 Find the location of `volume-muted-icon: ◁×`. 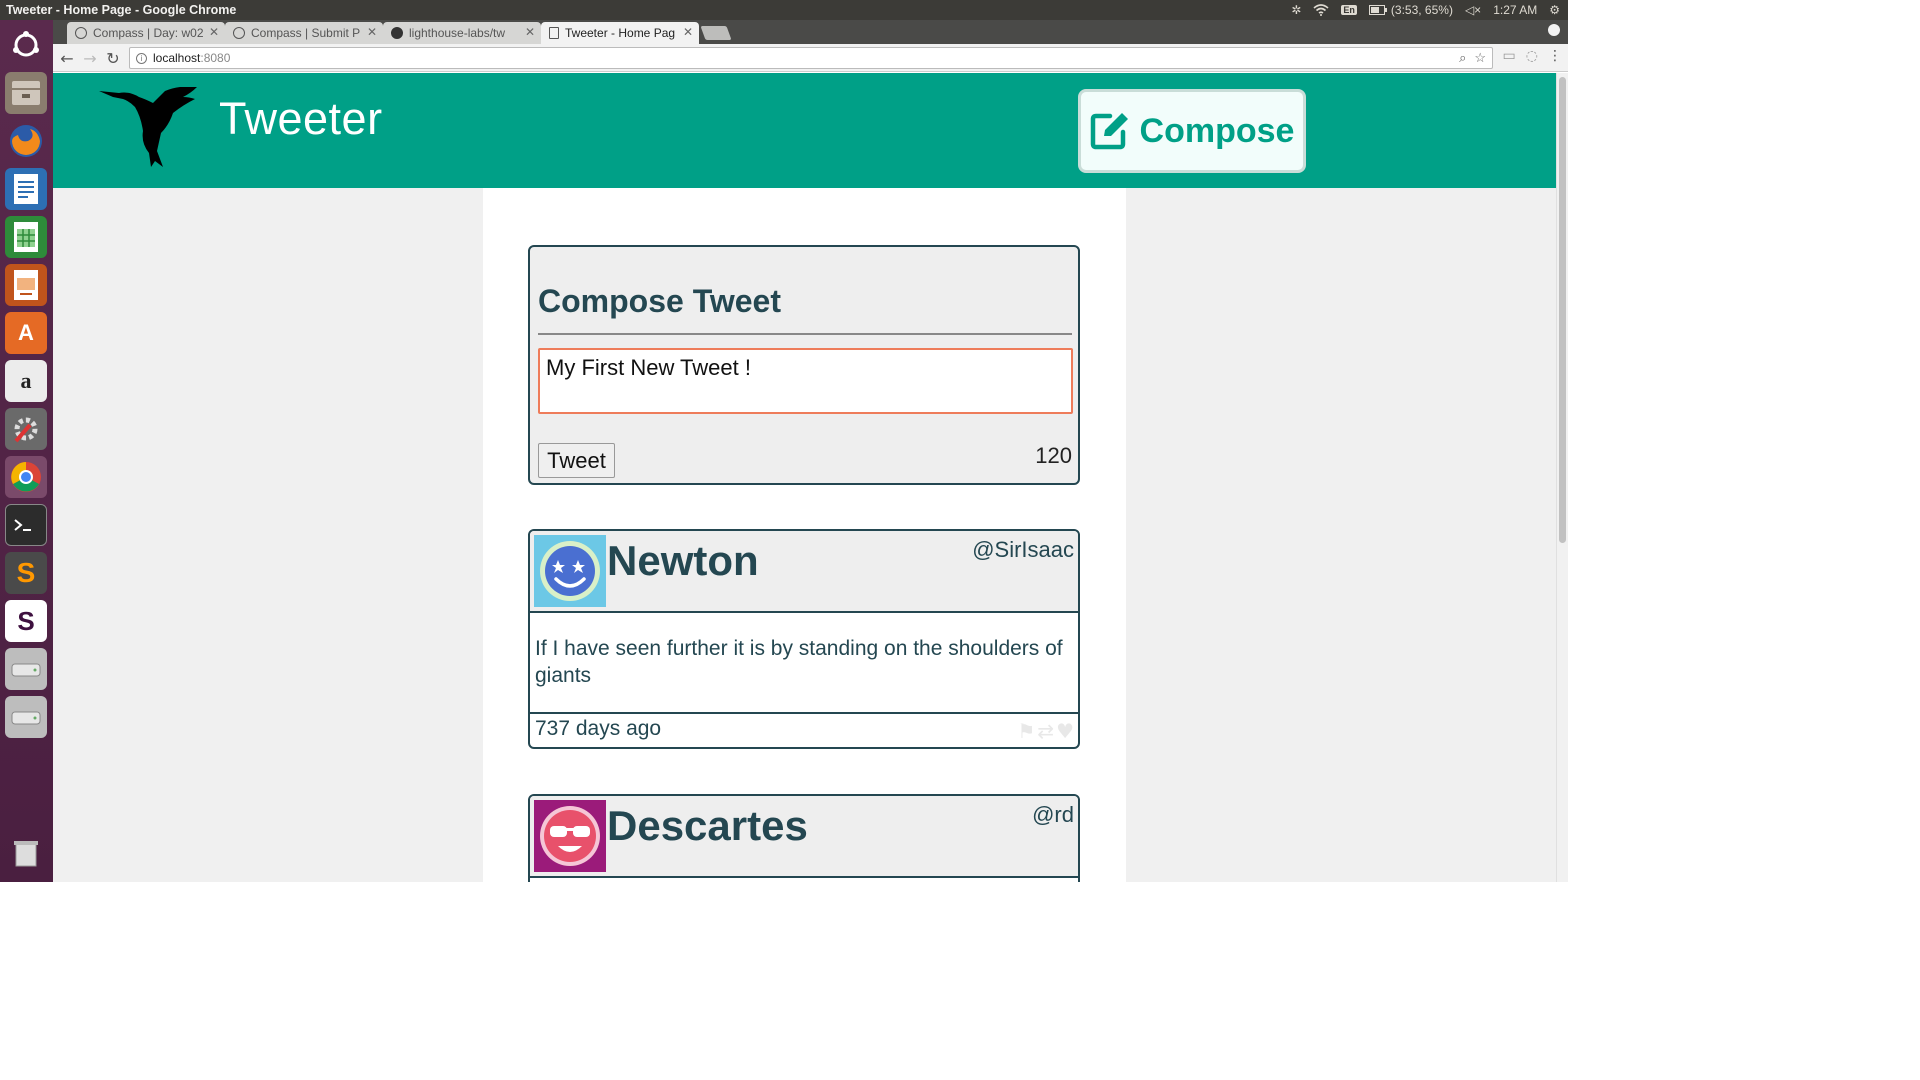

volume-muted-icon: ◁× is located at coordinates (1473, 10).